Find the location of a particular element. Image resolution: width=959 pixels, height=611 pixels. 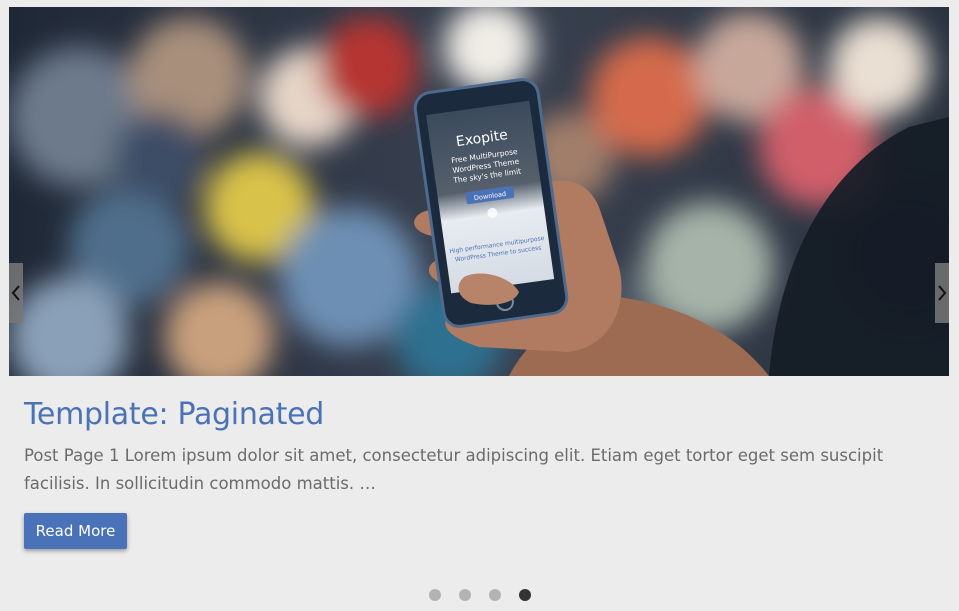

read-more-button: Read More is located at coordinates (75, 531).